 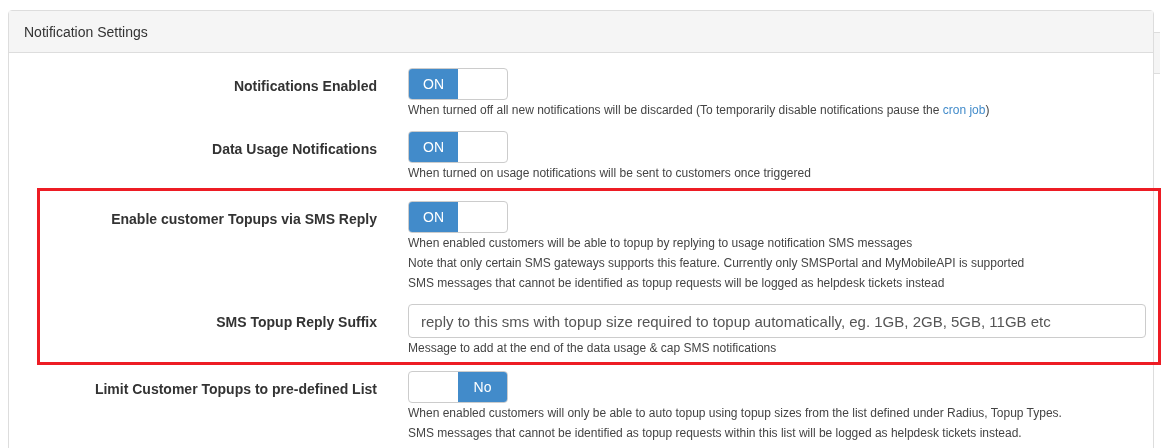 What do you see at coordinates (661, 243) in the screenshot?
I see `help-text: When enabled customers will be able to topup by replying to usage notification SMS messages` at bounding box center [661, 243].